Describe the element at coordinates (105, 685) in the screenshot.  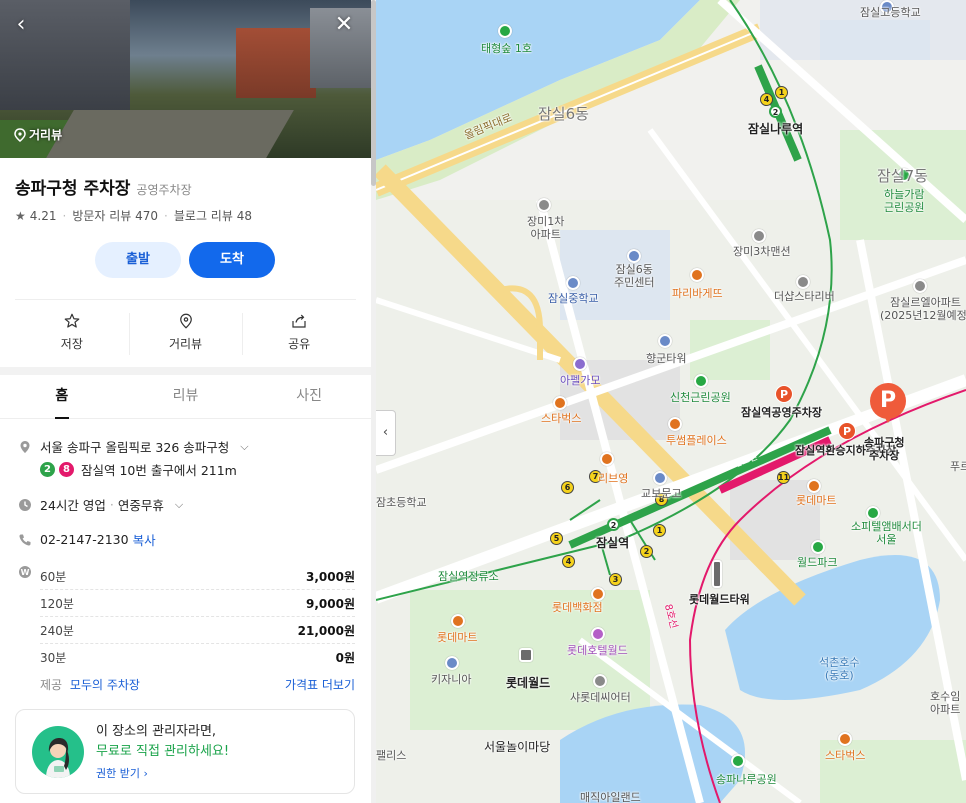
I see `provider-link: 모두의 주차장` at that location.